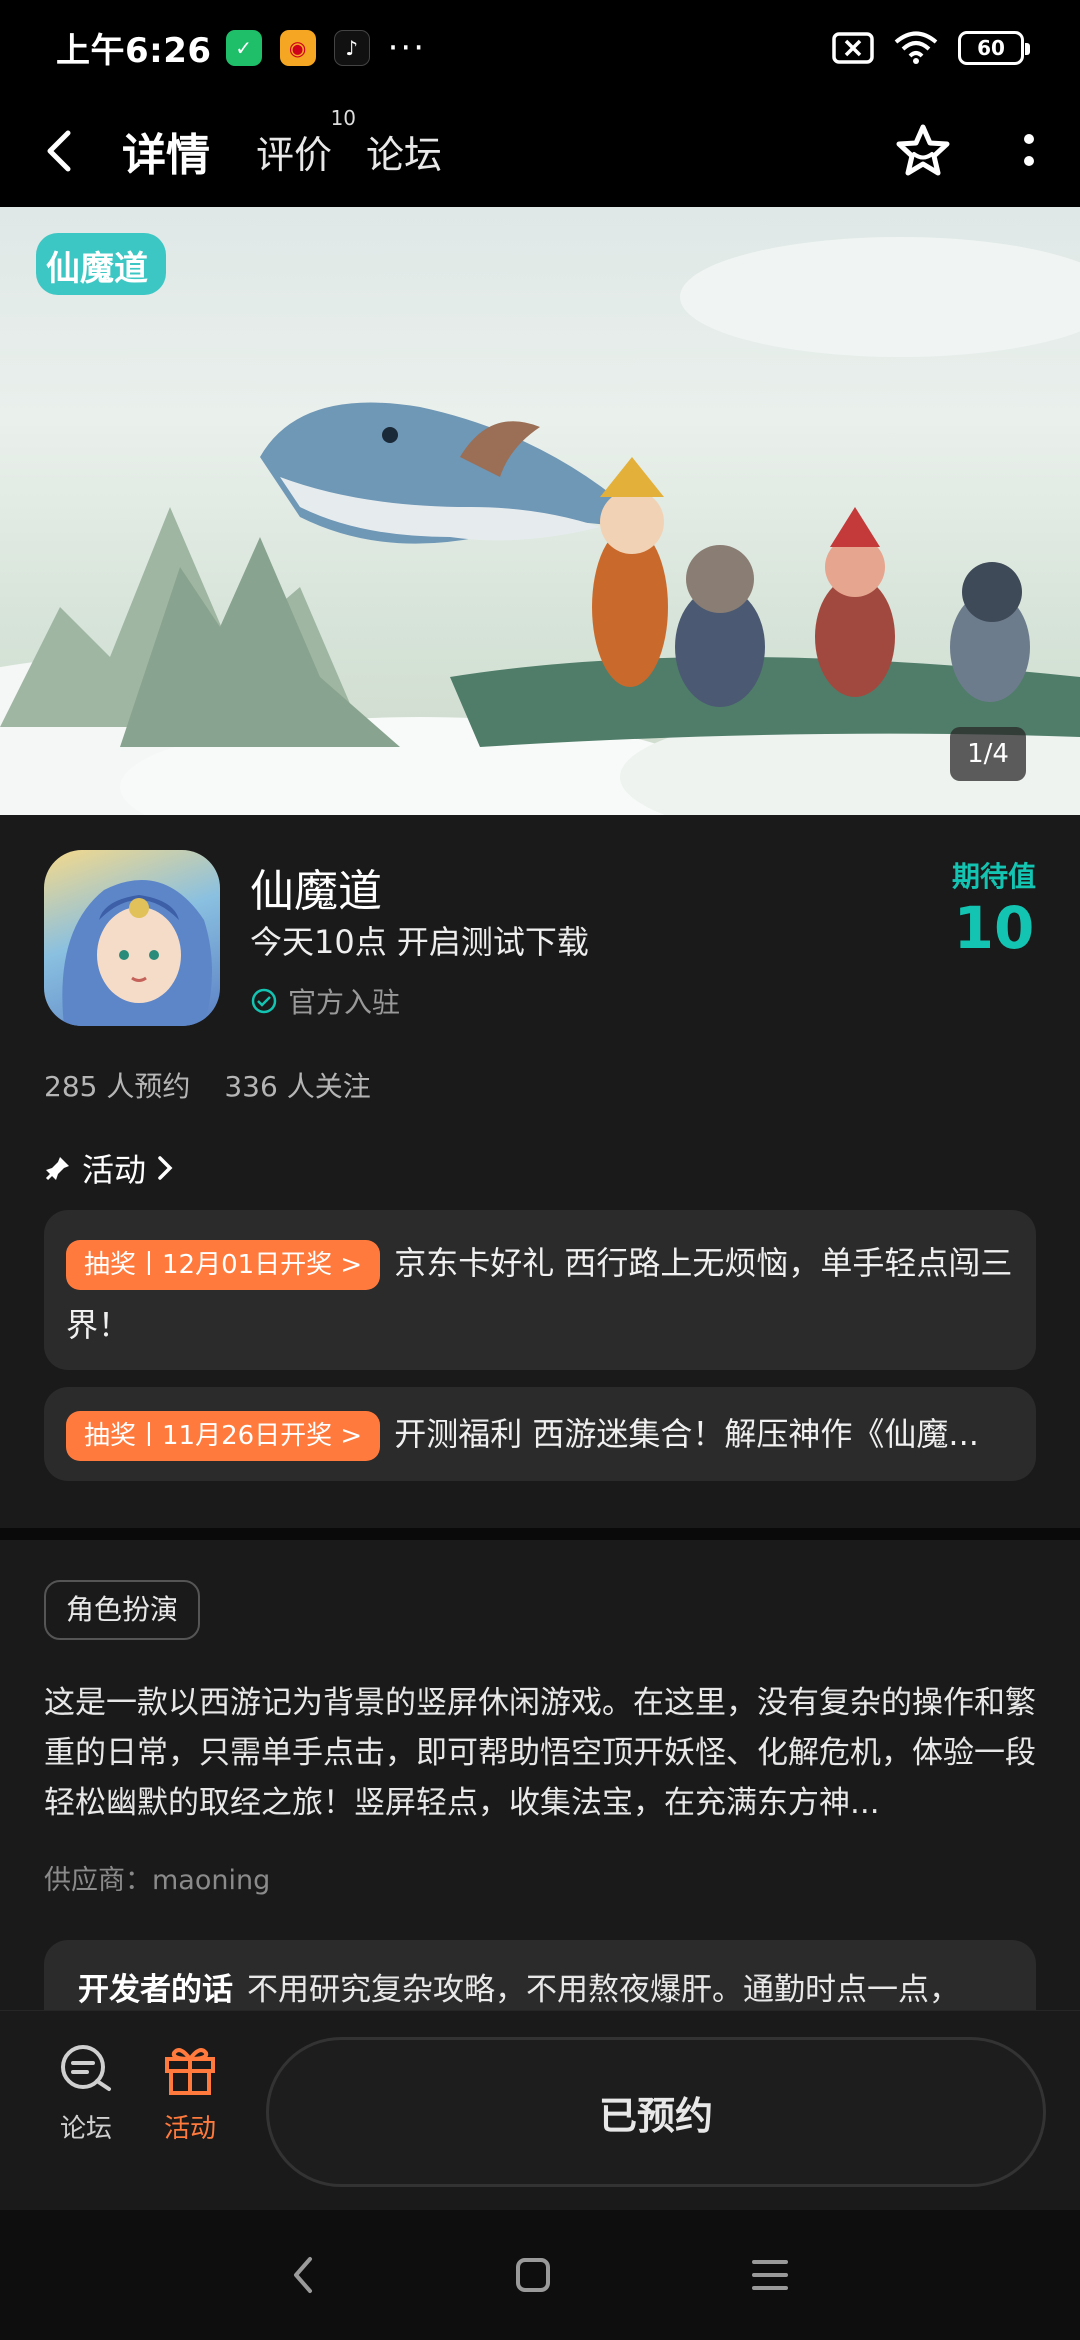 The width and height of the screenshot is (1080, 2340). Describe the element at coordinates (343, 117) in the screenshot. I see `reviews-count-badge: 10` at that location.